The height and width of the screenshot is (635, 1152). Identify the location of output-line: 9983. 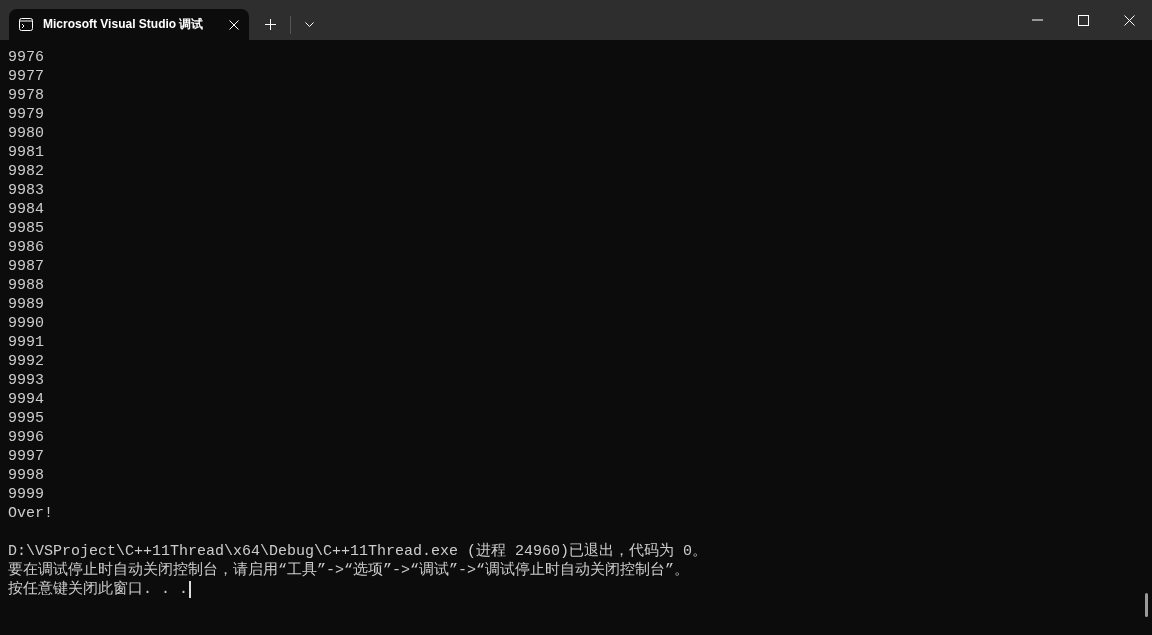
(26, 190).